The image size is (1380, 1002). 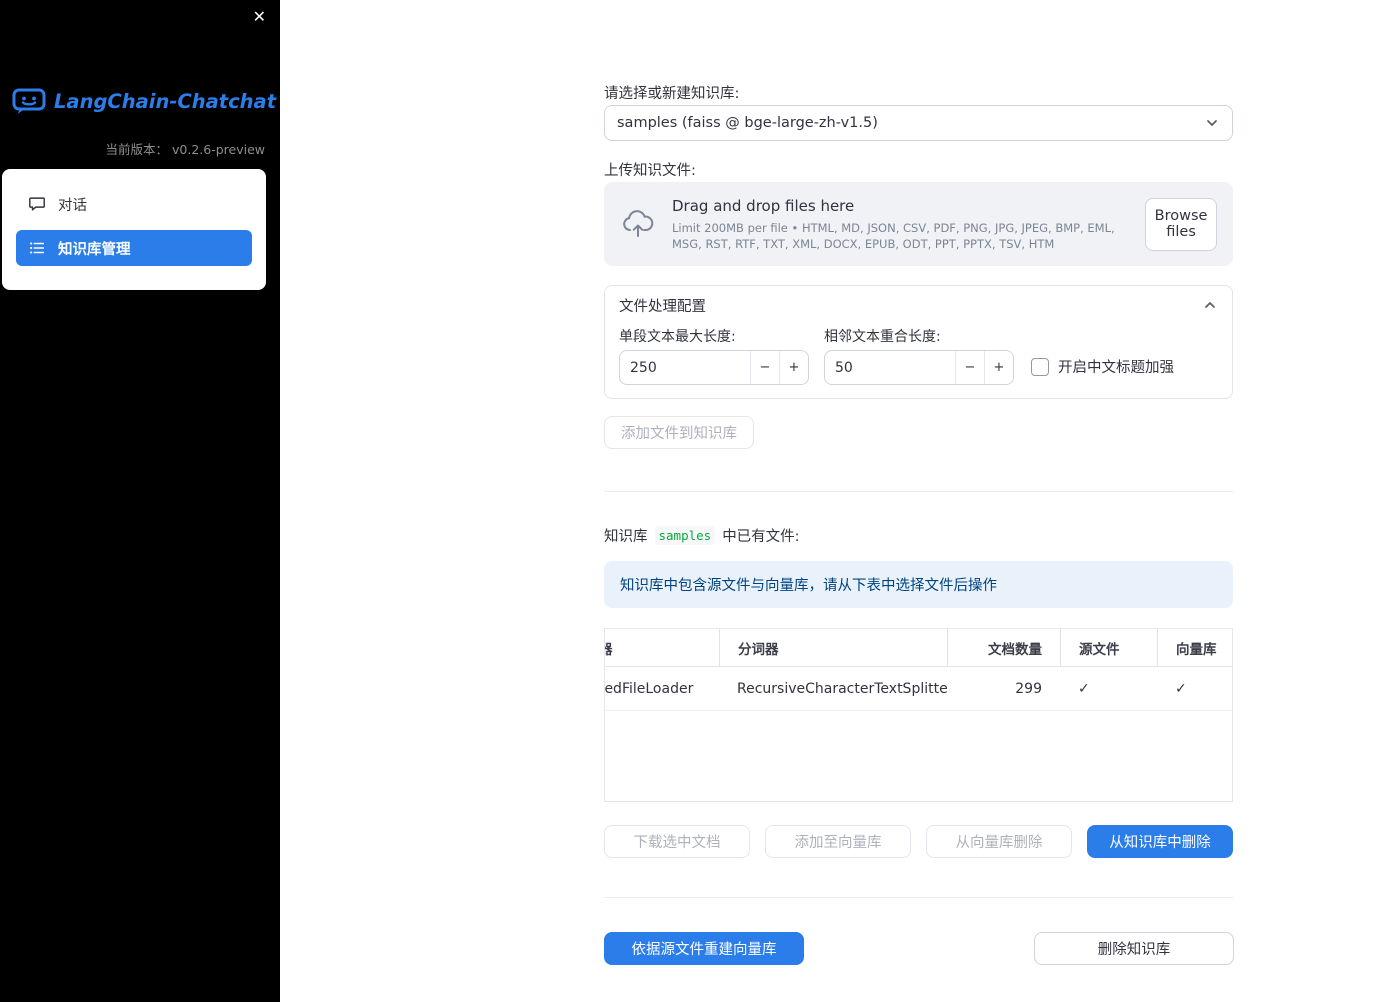 I want to click on sidebar-item-label: 知识库管理, so click(x=94, y=249).